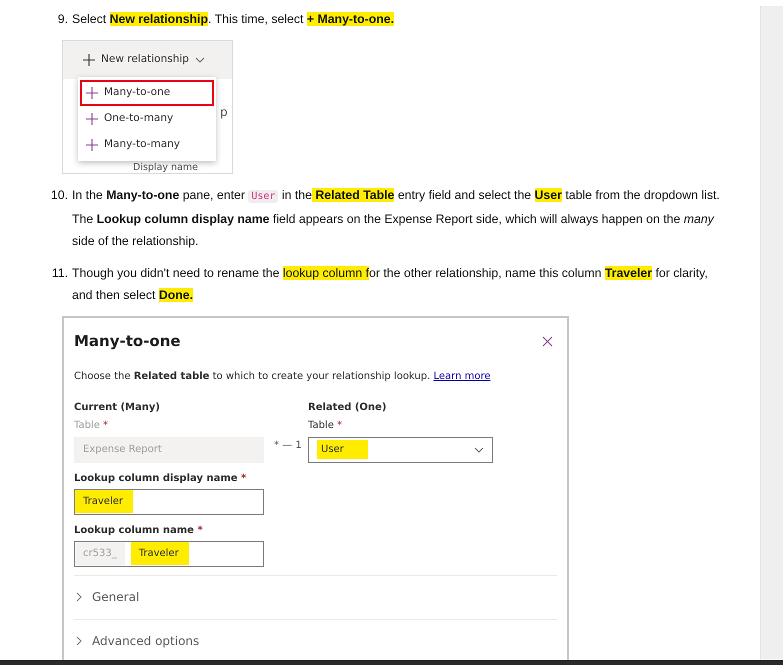  Describe the element at coordinates (461, 376) in the screenshot. I see `learn-more-link: Learn more` at that location.